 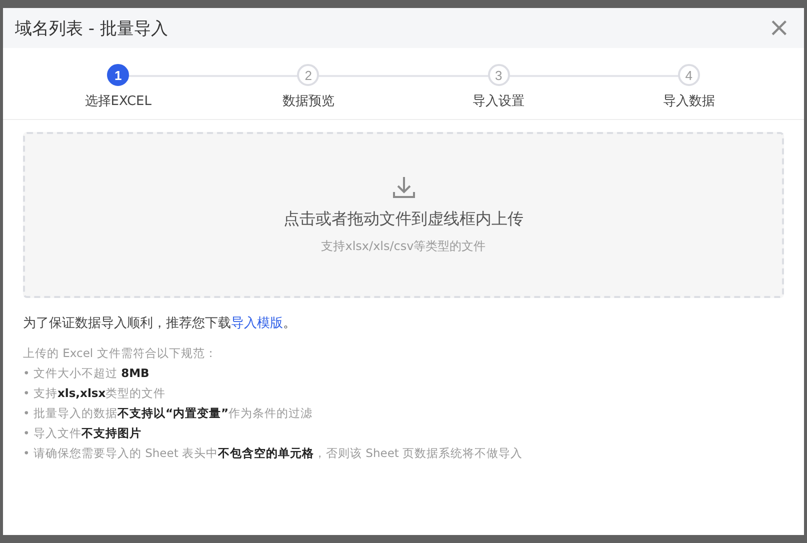 I want to click on step-label: 数据预览, so click(x=308, y=101).